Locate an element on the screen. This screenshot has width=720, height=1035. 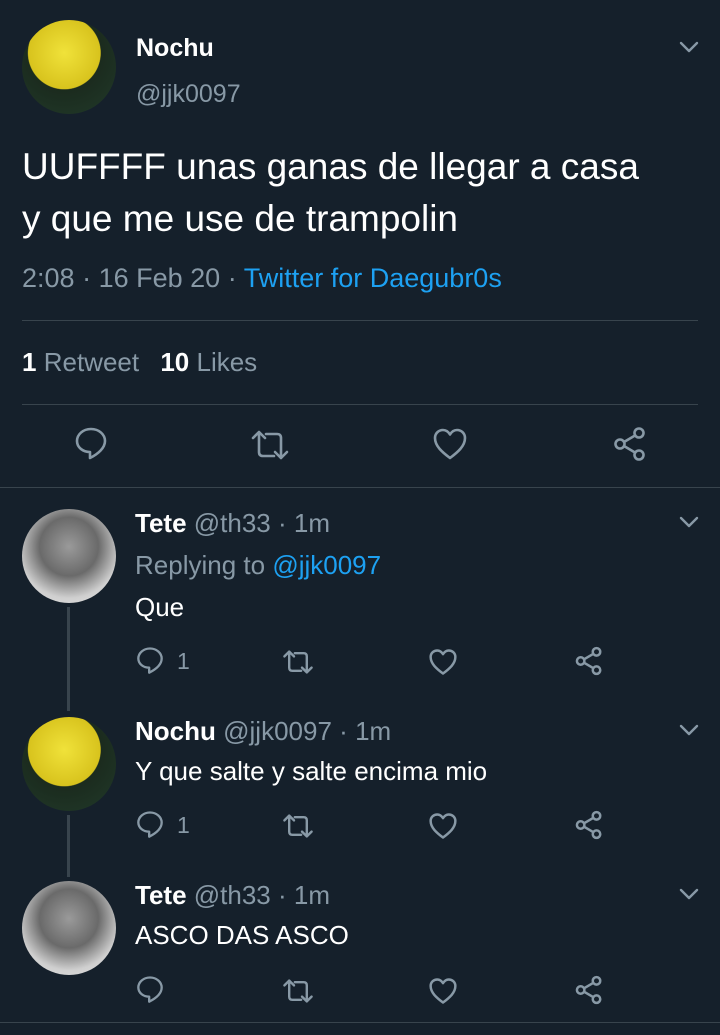
reply-header: Nochu @jjk0097 · 1m is located at coordinates (263, 731).